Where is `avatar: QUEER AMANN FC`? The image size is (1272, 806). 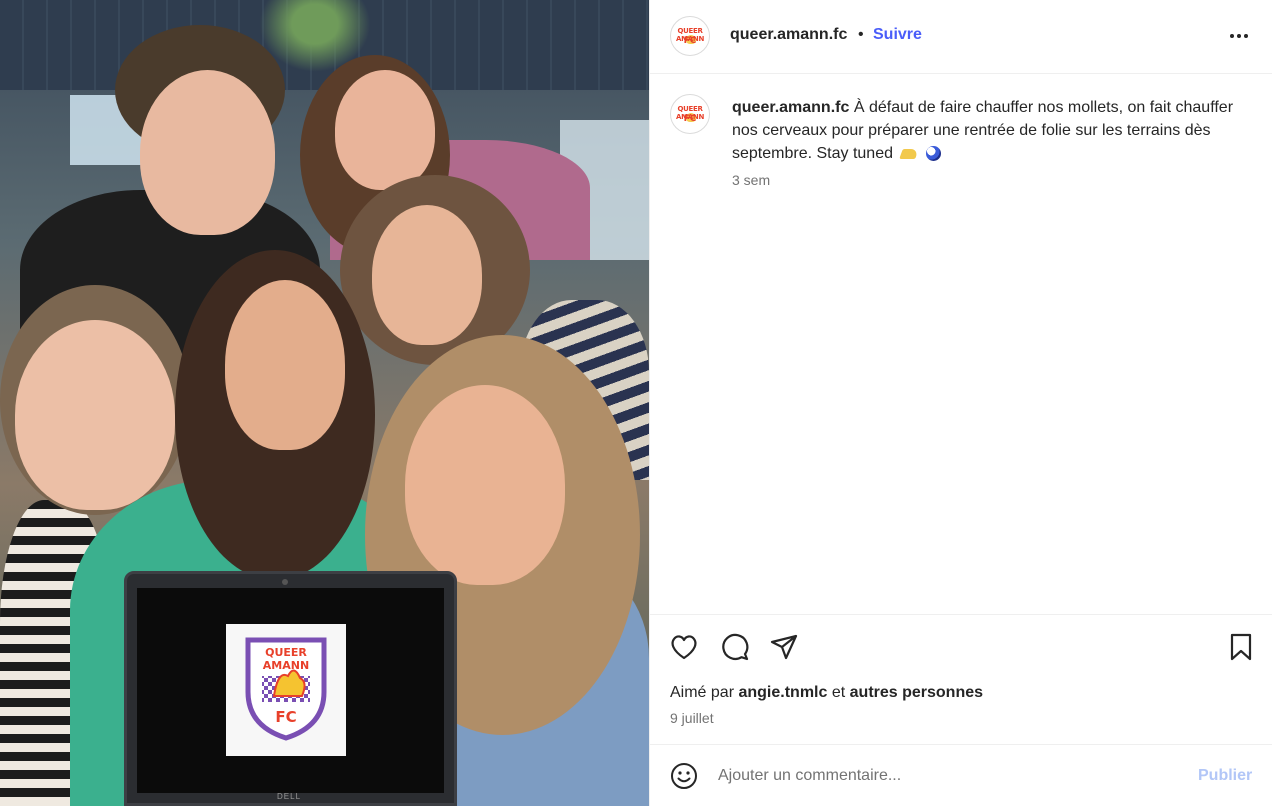
avatar: QUEER AMANN FC is located at coordinates (690, 36).